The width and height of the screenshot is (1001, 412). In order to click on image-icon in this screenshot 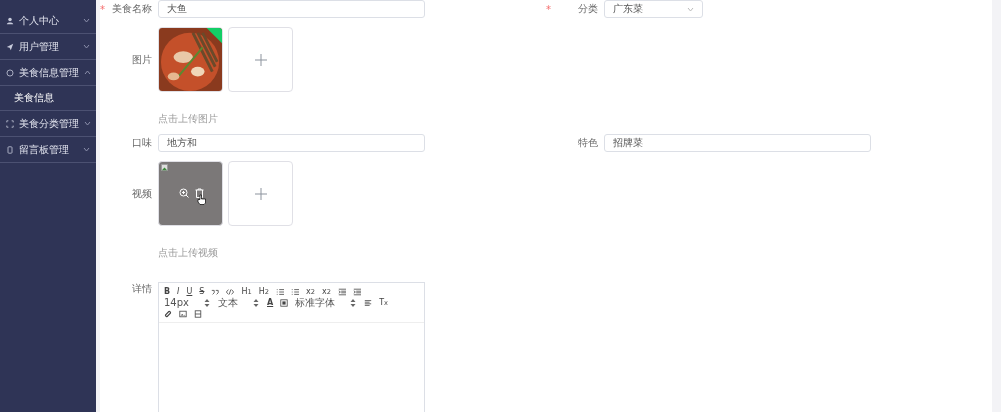, I will do `click(183, 313)`.